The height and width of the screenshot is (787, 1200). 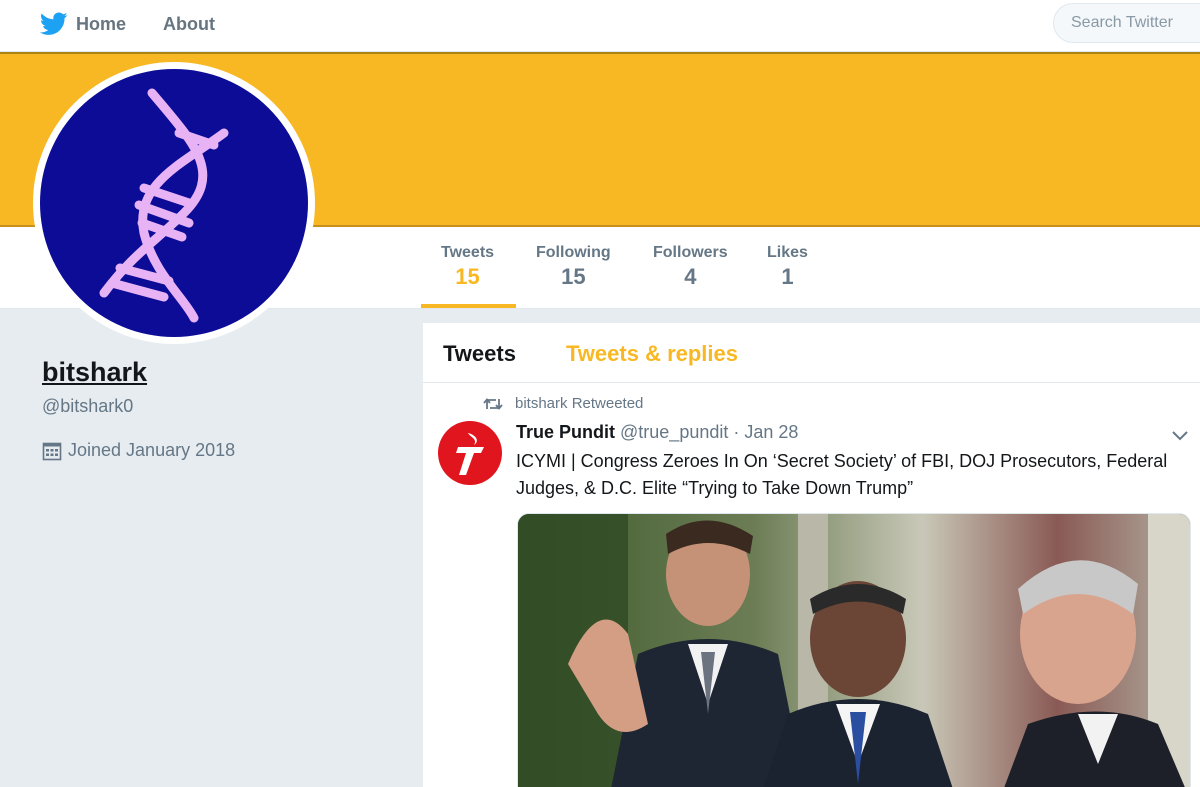 What do you see at coordinates (468, 252) in the screenshot?
I see `stat-tweets-label: Tweets` at bounding box center [468, 252].